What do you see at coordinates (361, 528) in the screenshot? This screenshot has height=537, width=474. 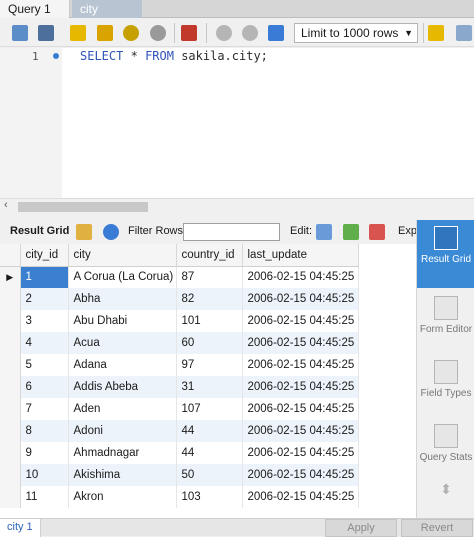 I see `apply-button: Apply` at bounding box center [361, 528].